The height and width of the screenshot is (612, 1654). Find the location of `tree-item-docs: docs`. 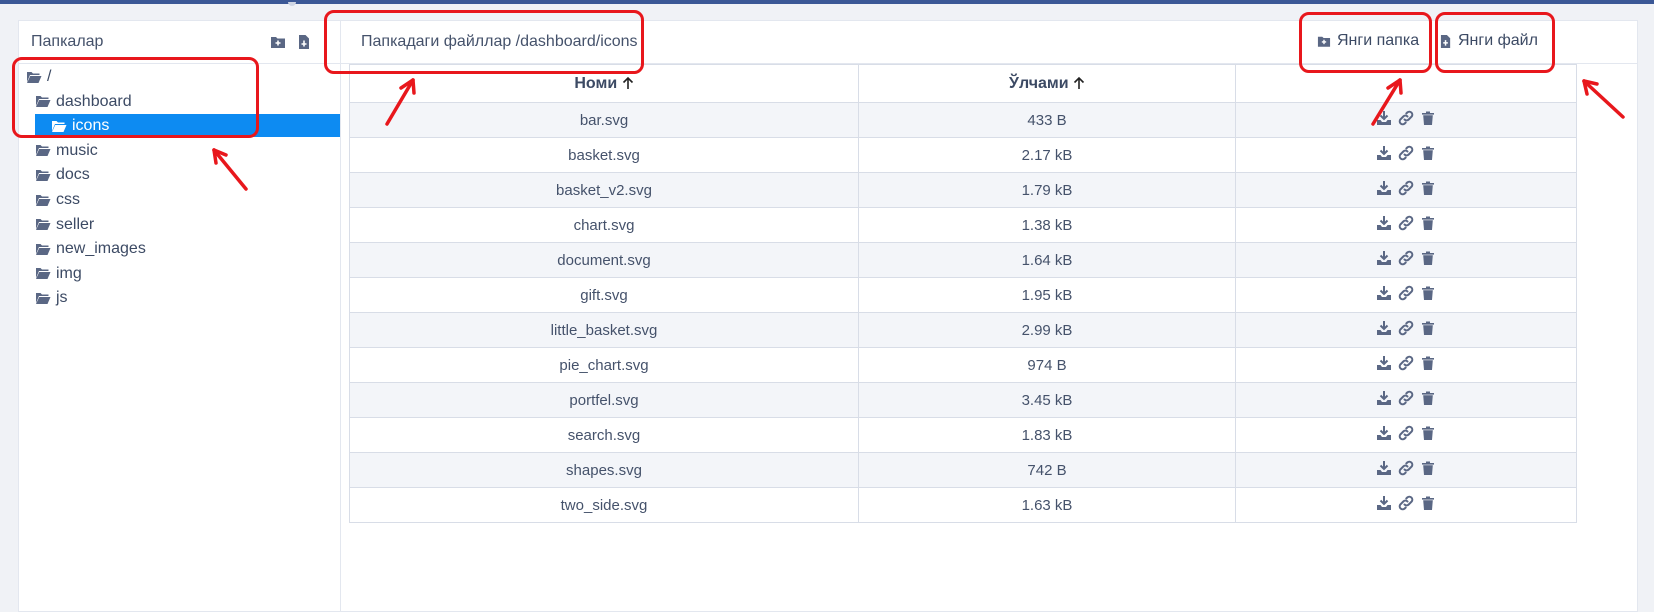

tree-item-docs: docs is located at coordinates (54, 174).